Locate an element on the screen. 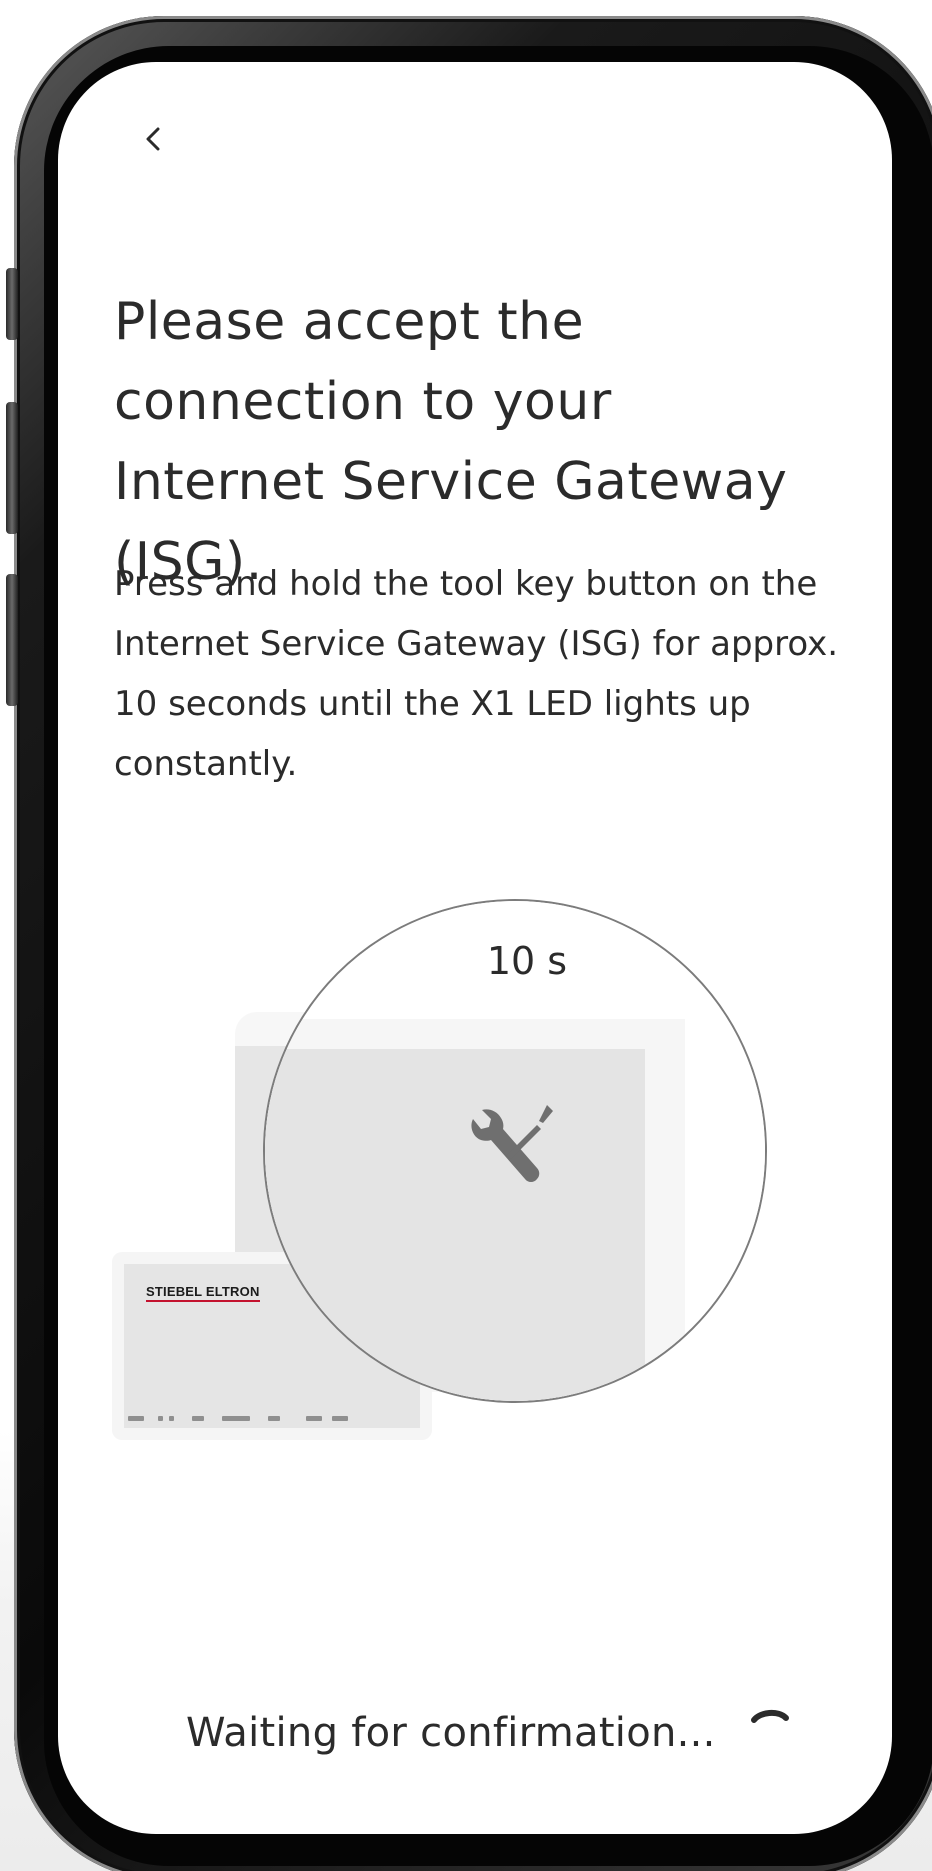  chevron-left-icon is located at coordinates (153, 139).